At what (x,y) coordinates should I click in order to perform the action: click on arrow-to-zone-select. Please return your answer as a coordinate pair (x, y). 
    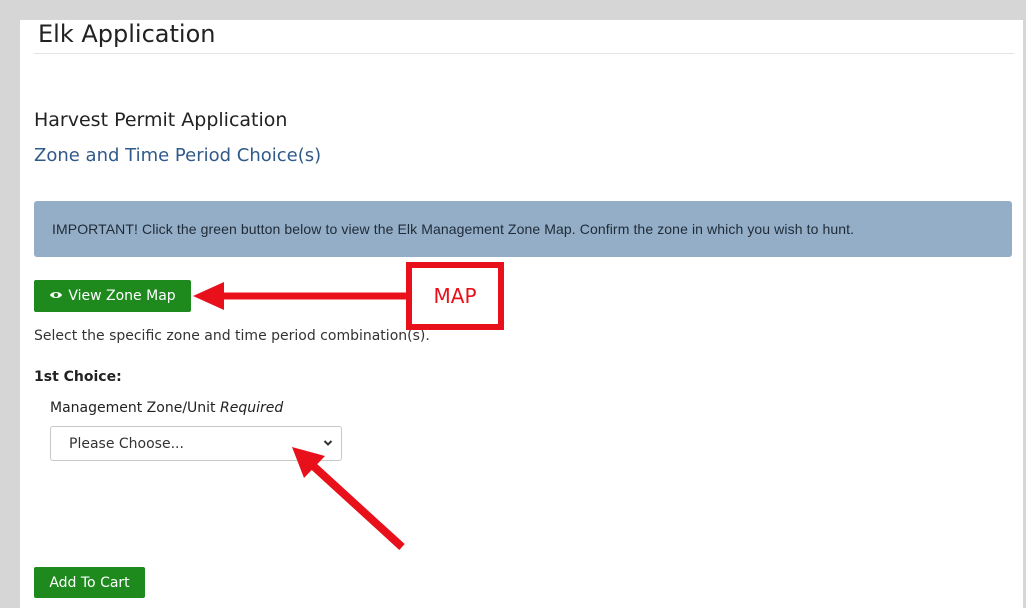
    Looking at the image, I should click on (348, 498).